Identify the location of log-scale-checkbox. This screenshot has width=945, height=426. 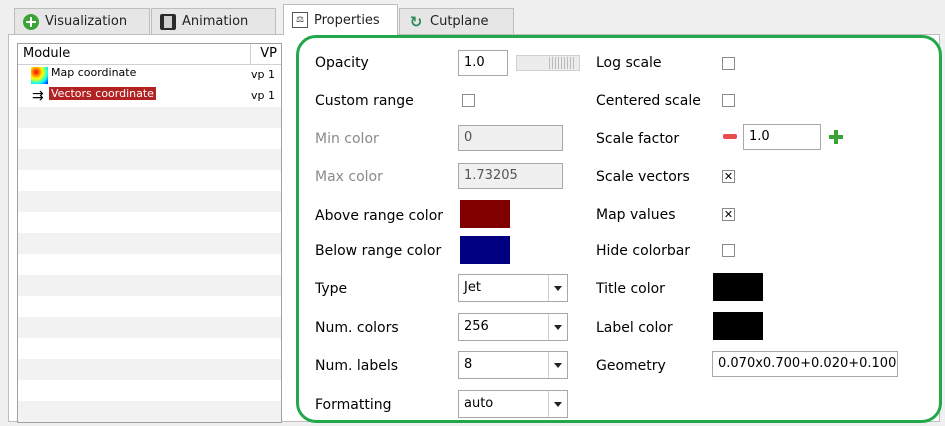
(728, 63).